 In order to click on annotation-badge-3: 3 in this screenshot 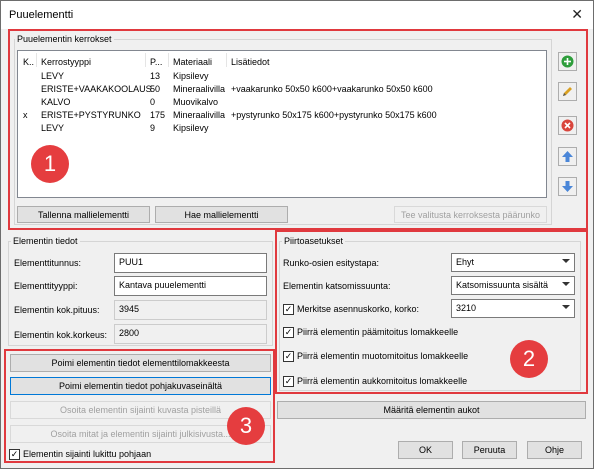, I will do `click(246, 426)`.